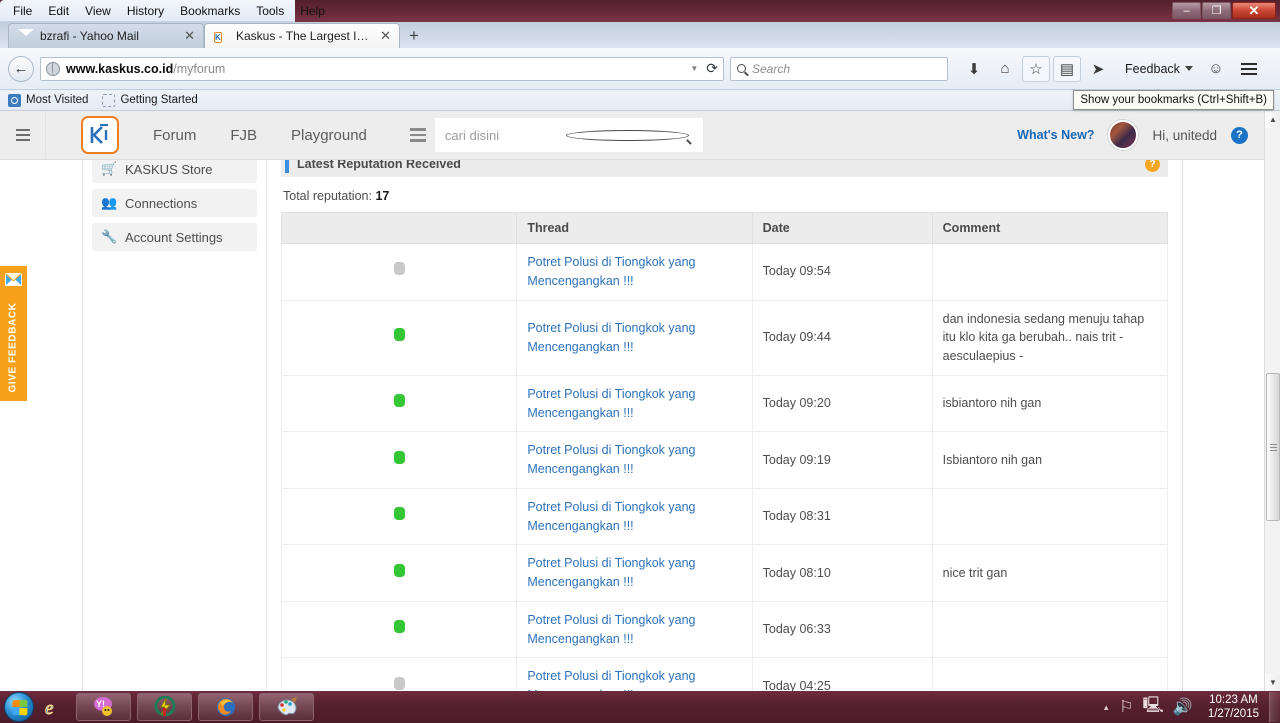  What do you see at coordinates (23, 135) in the screenshot?
I see `site-menu-icon` at bounding box center [23, 135].